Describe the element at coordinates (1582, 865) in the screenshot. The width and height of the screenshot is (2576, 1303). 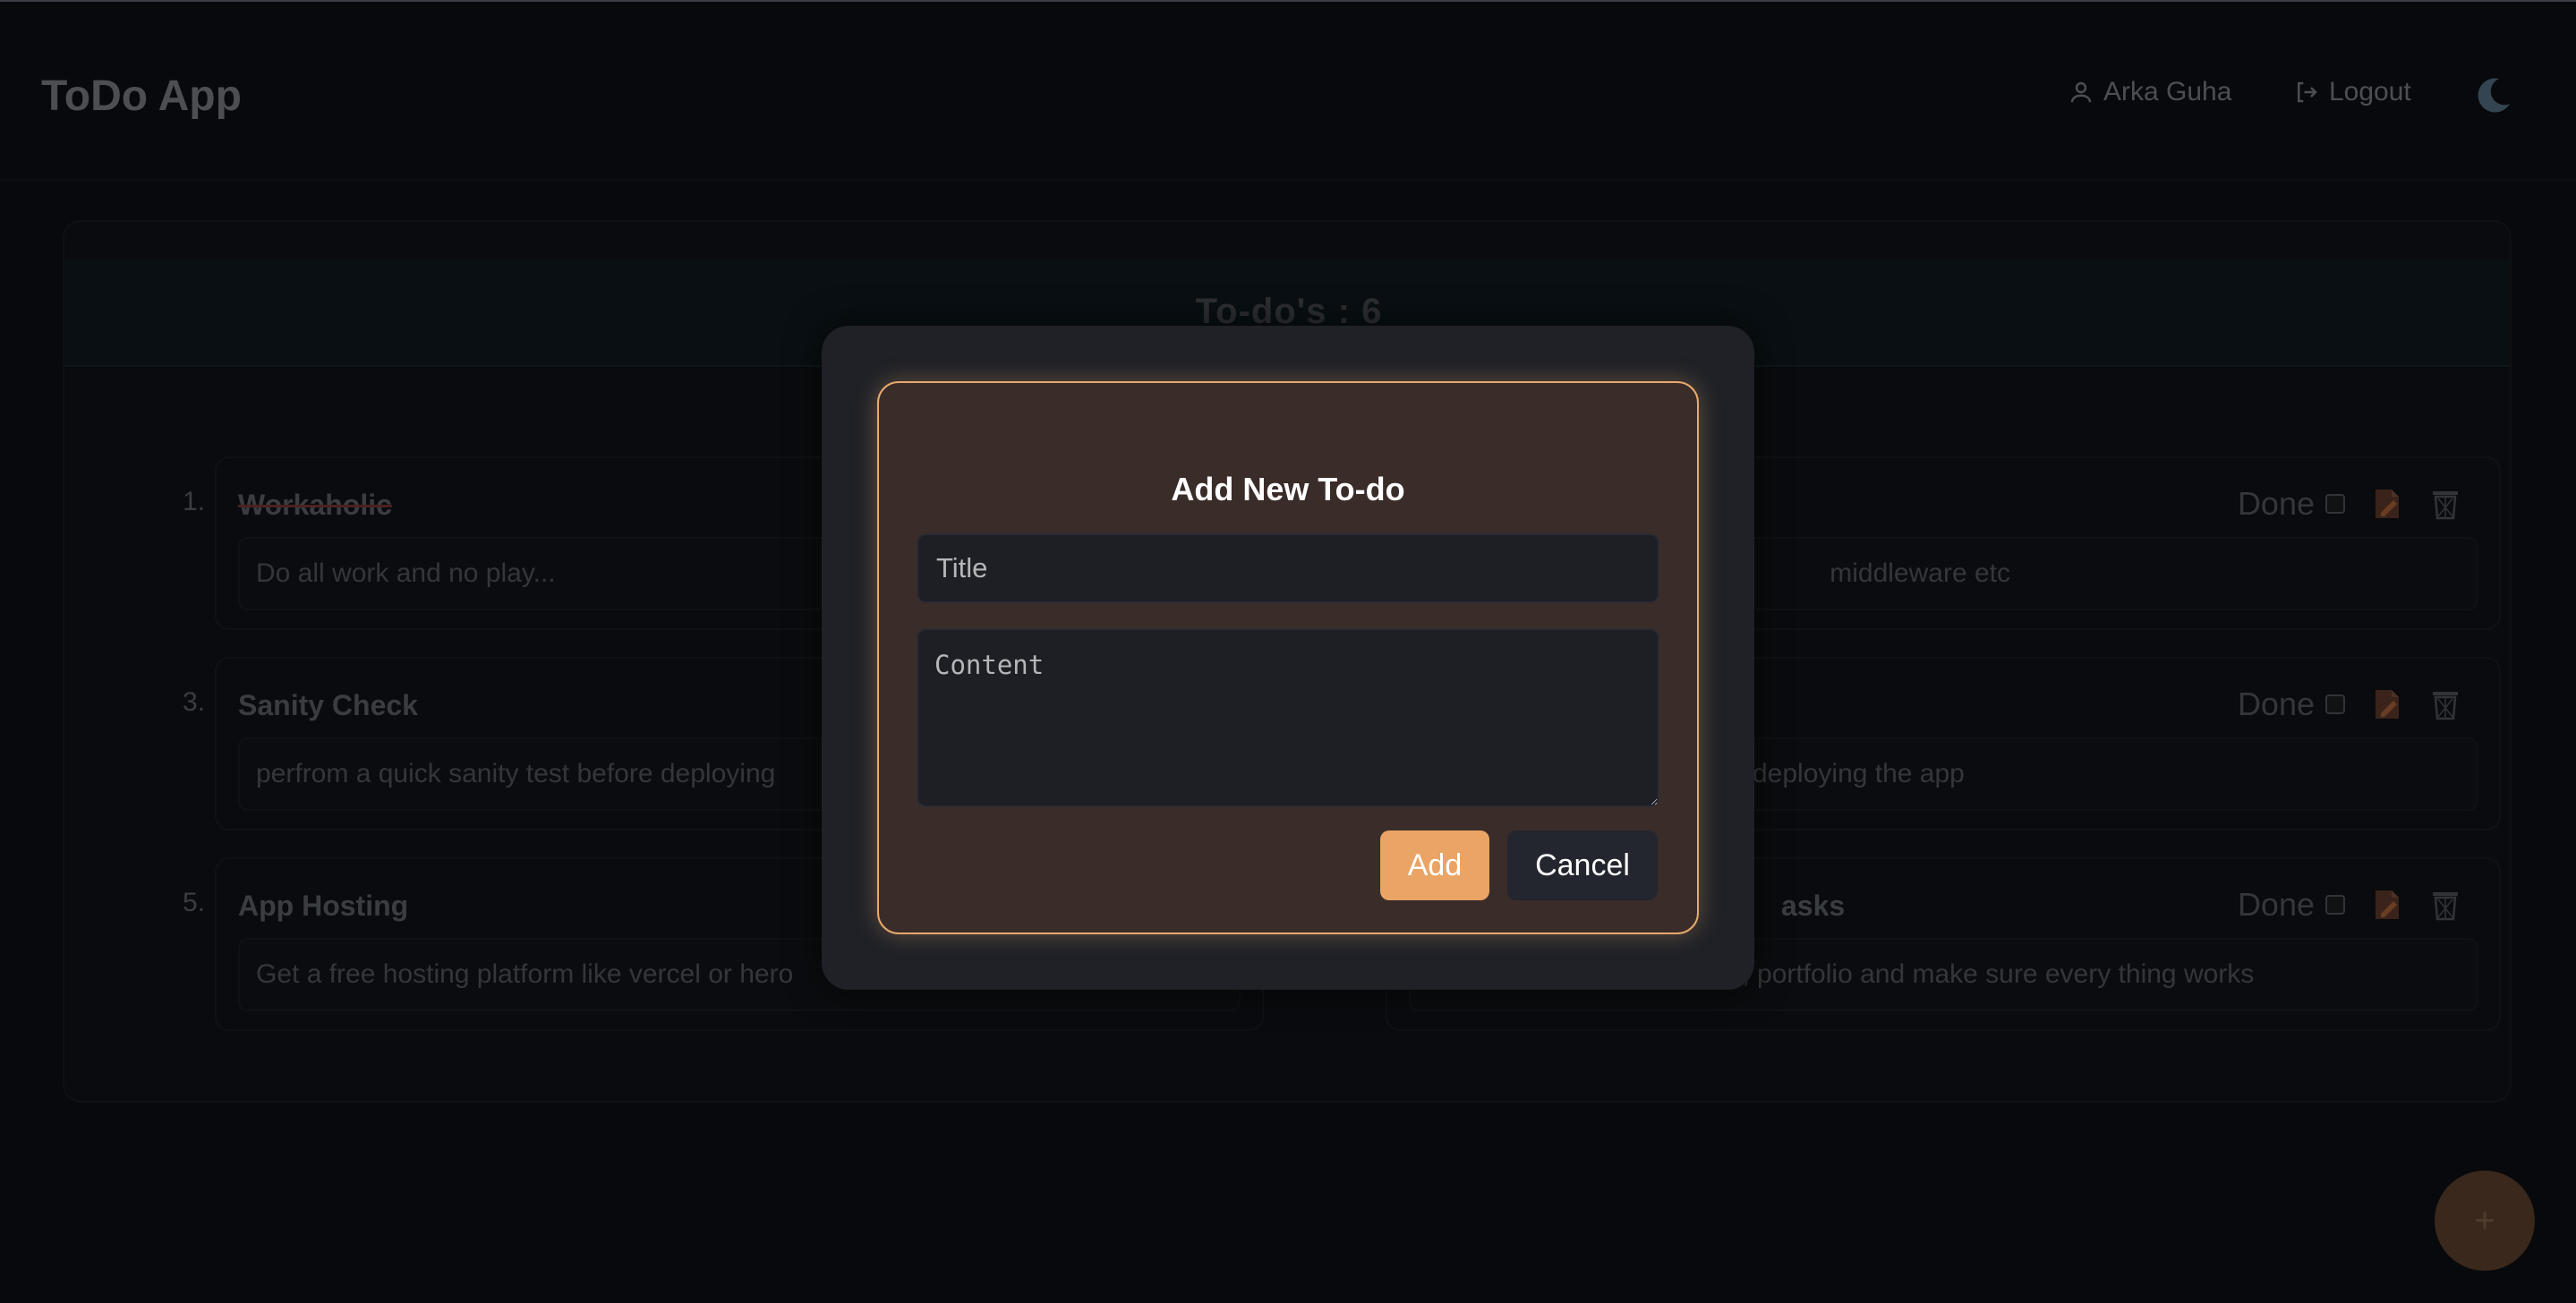
I see `cancel-button: Cancel` at that location.